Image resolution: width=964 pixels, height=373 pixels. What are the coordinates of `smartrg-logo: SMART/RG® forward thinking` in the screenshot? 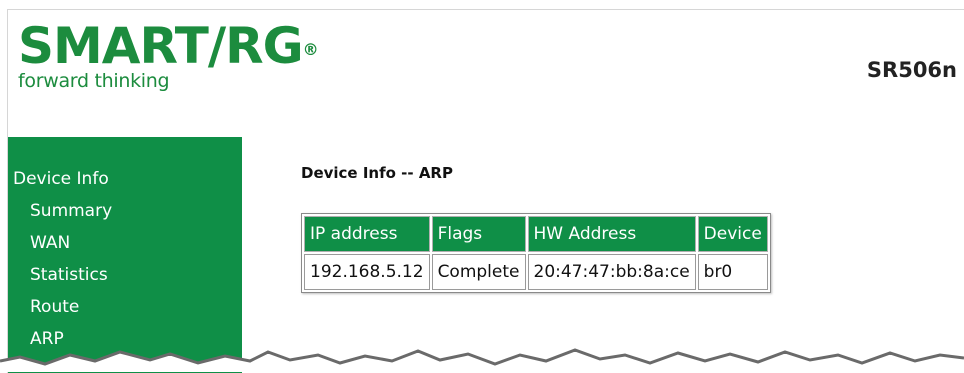 It's located at (168, 54).